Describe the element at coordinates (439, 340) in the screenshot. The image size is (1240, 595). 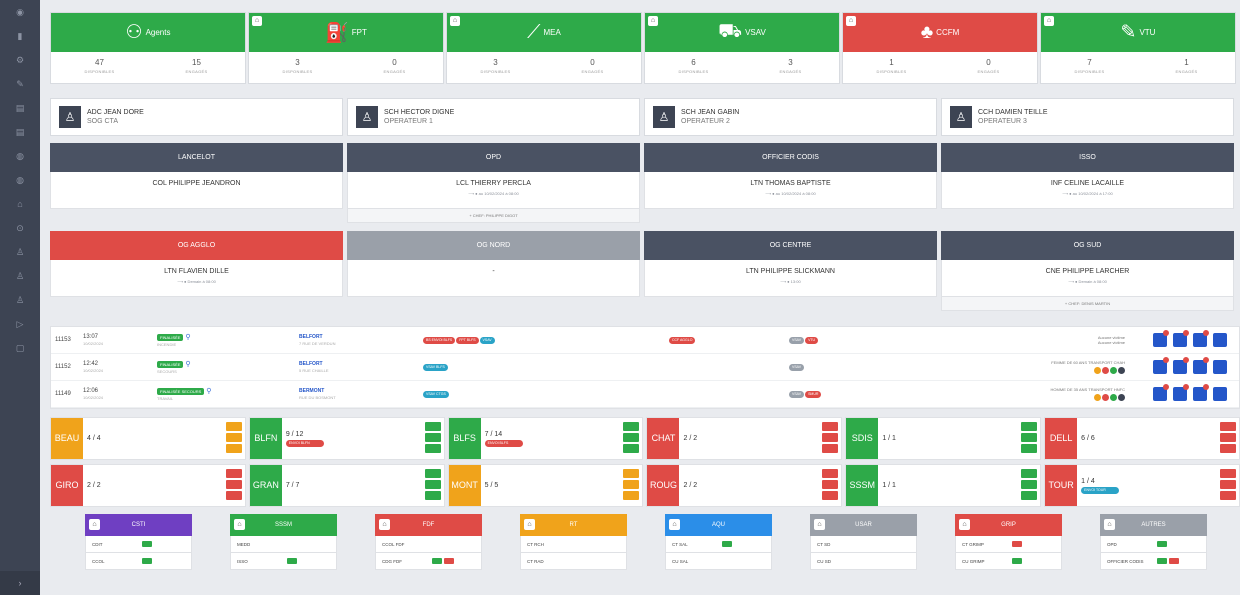
I see `vehicle-pill: BS ENVOI BLFS` at that location.